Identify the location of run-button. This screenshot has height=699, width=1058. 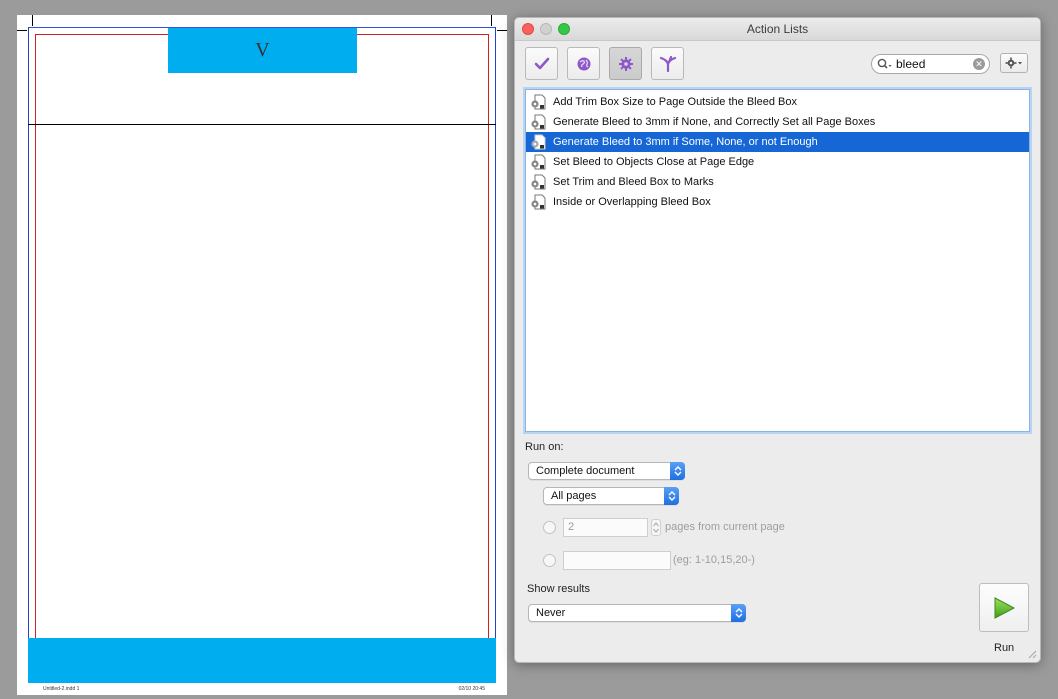
(1004, 607).